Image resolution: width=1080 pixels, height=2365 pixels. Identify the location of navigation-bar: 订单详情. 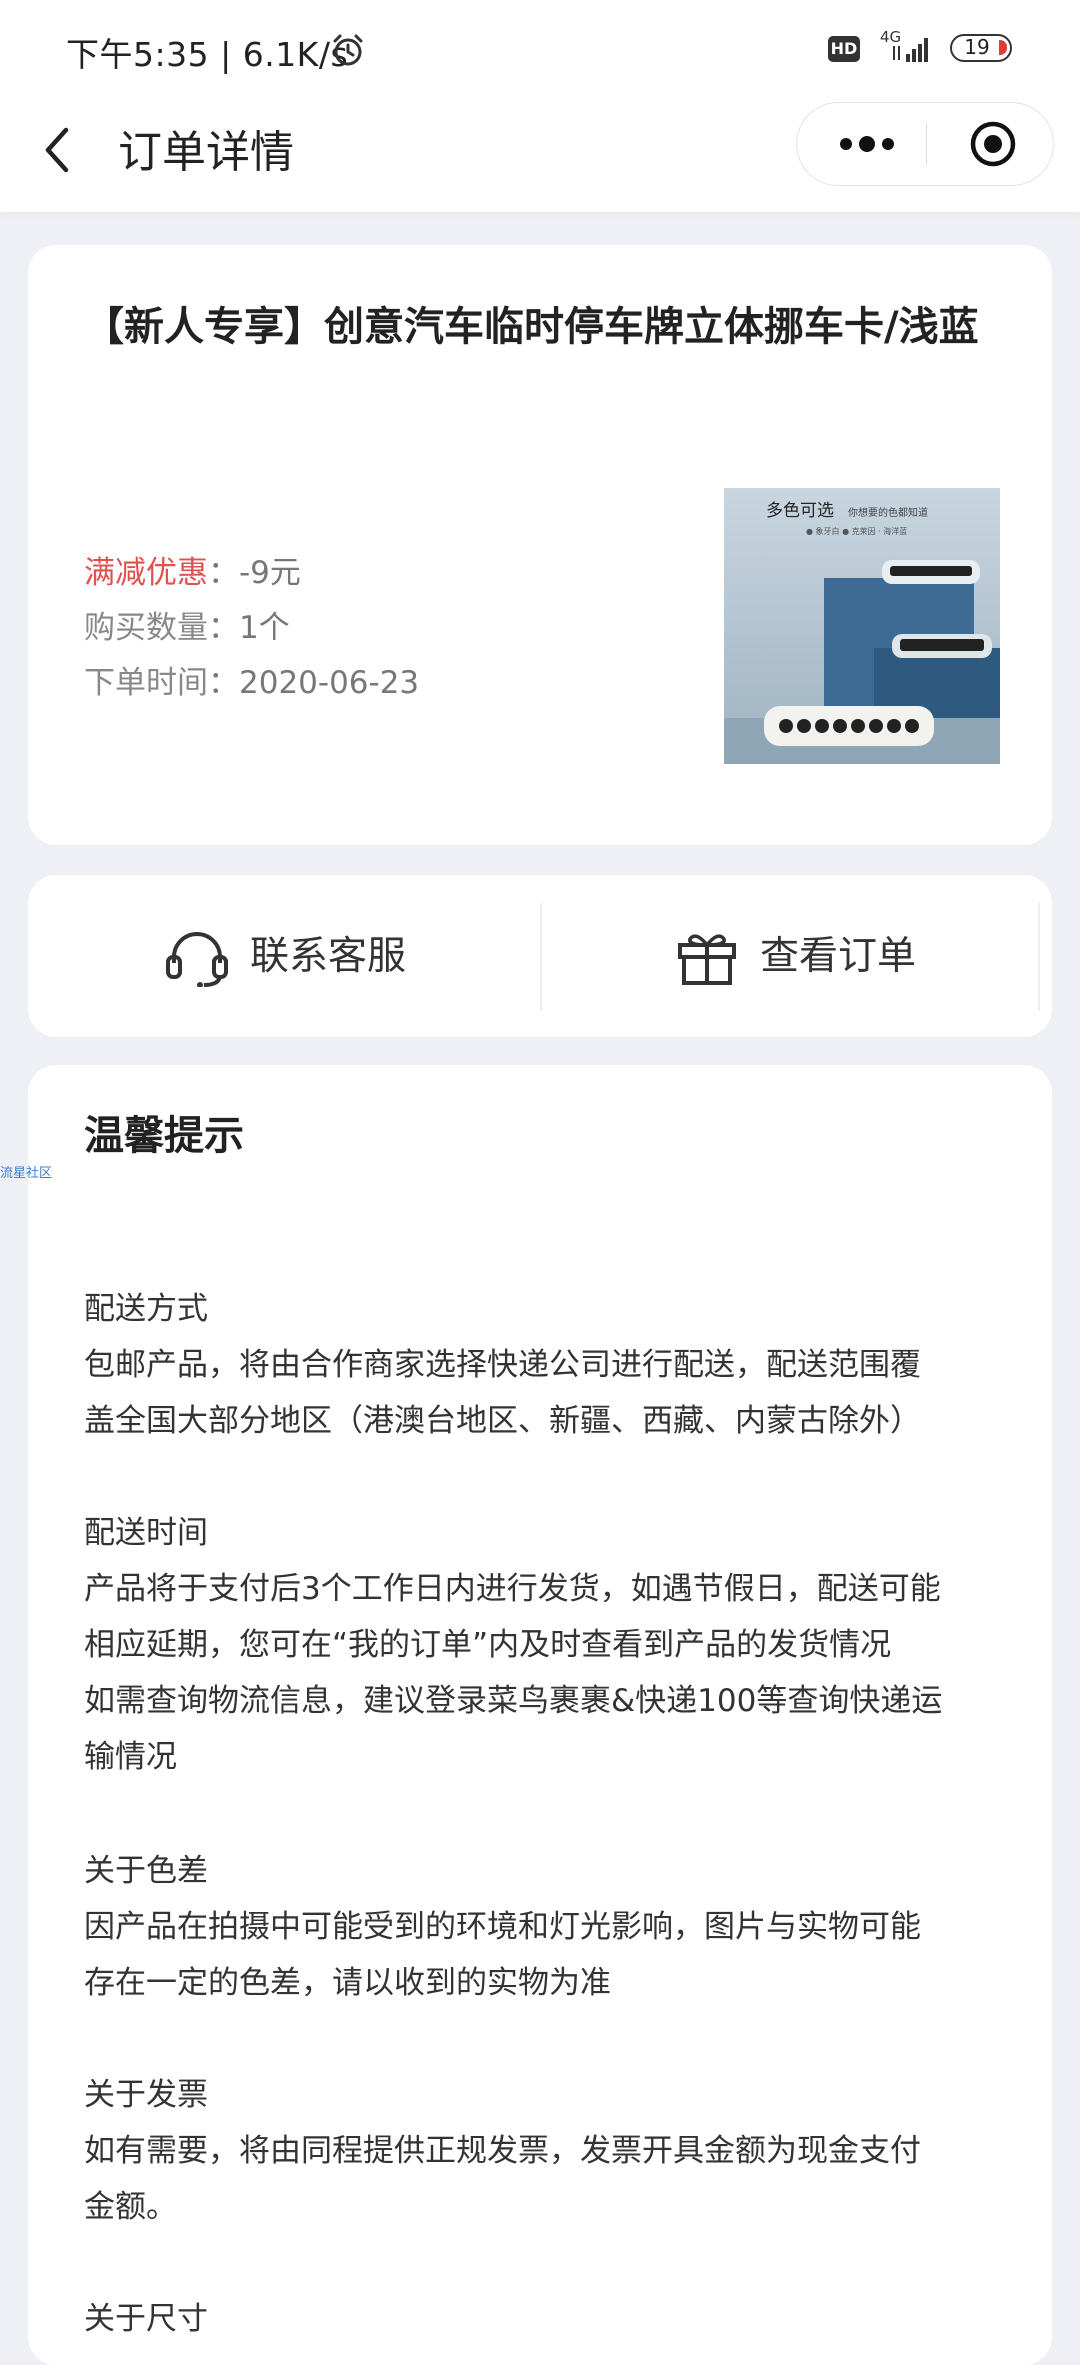
(540, 156).